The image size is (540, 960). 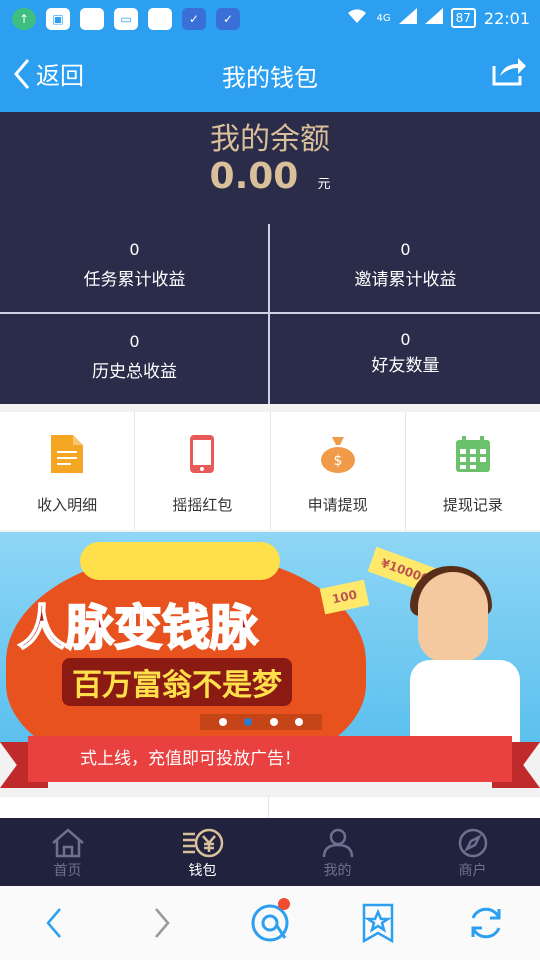 I want to click on message-icon: ▭, so click(x=126, y=19).